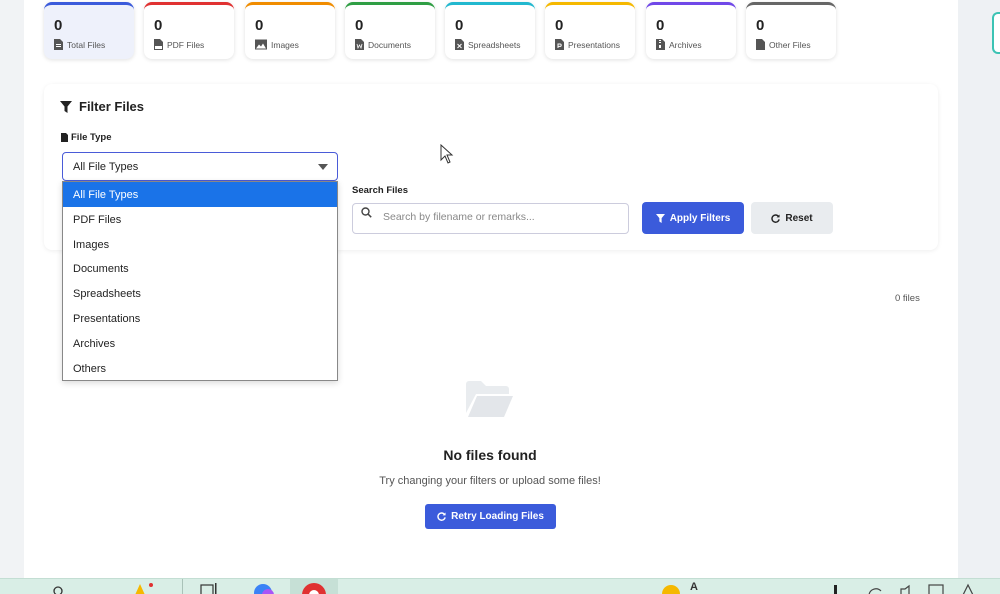 The width and height of the screenshot is (1000, 594). Describe the element at coordinates (490, 455) in the screenshot. I see `empty-state-title: No files found` at that location.